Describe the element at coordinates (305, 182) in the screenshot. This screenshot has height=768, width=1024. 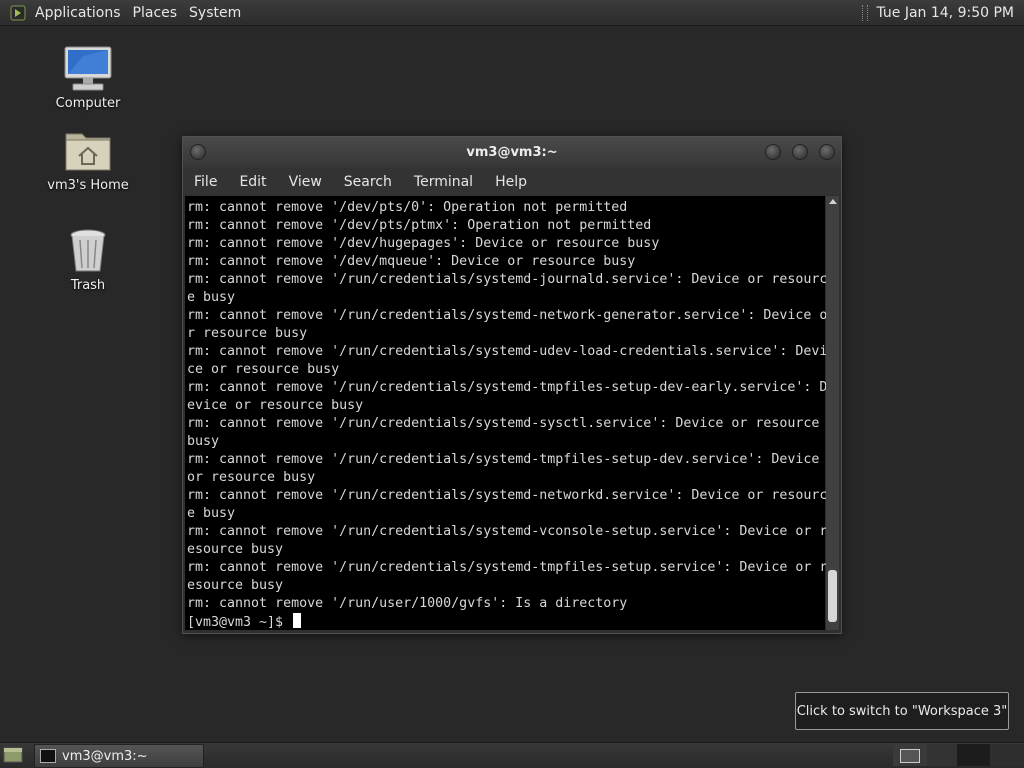
I see `menu-view: View` at that location.